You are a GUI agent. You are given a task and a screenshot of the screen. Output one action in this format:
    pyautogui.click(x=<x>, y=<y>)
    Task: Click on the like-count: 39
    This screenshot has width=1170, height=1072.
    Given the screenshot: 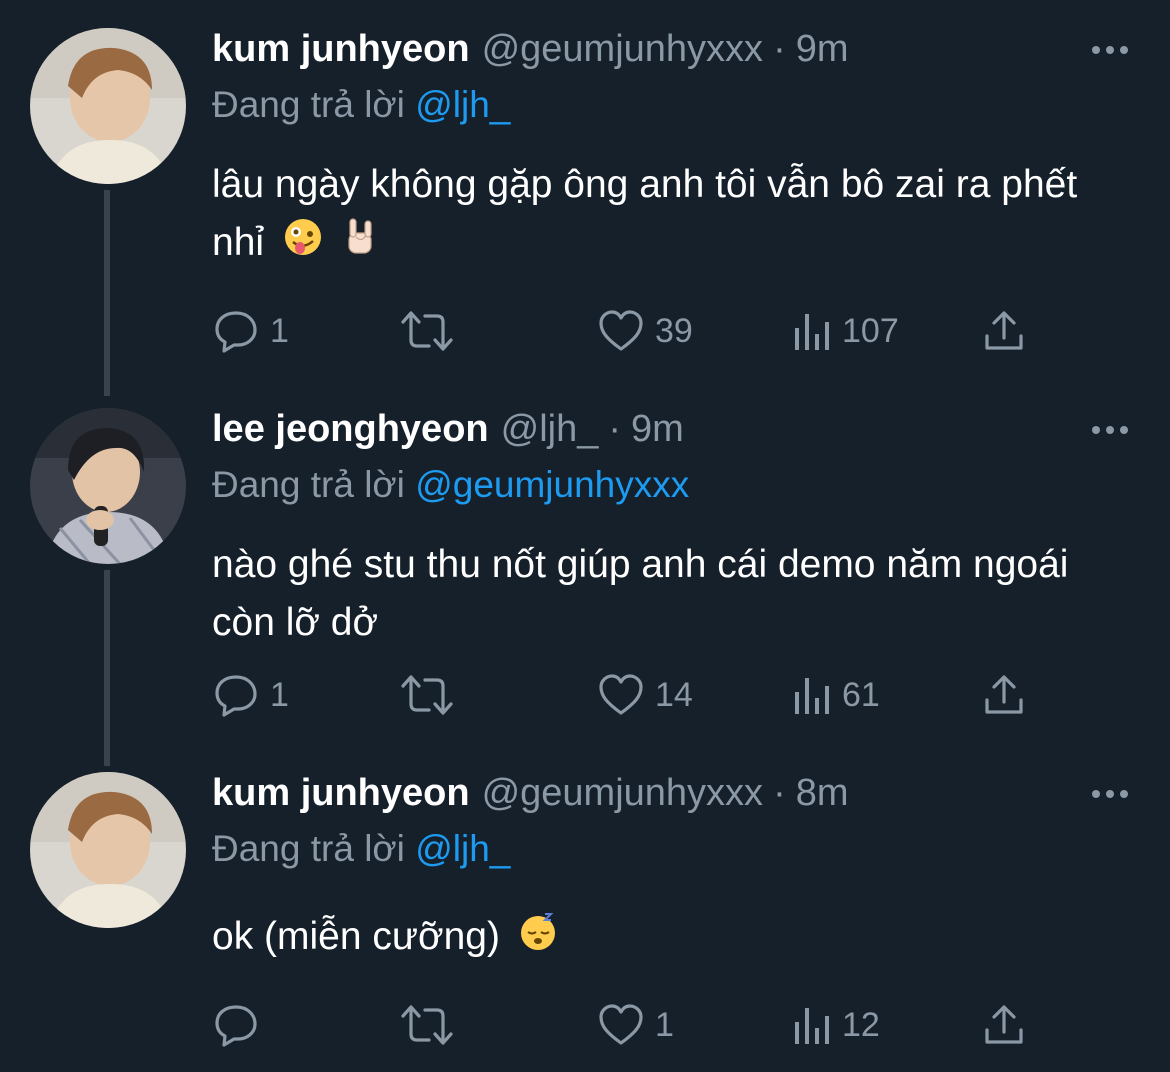 What is the action you would take?
    pyautogui.click(x=674, y=330)
    